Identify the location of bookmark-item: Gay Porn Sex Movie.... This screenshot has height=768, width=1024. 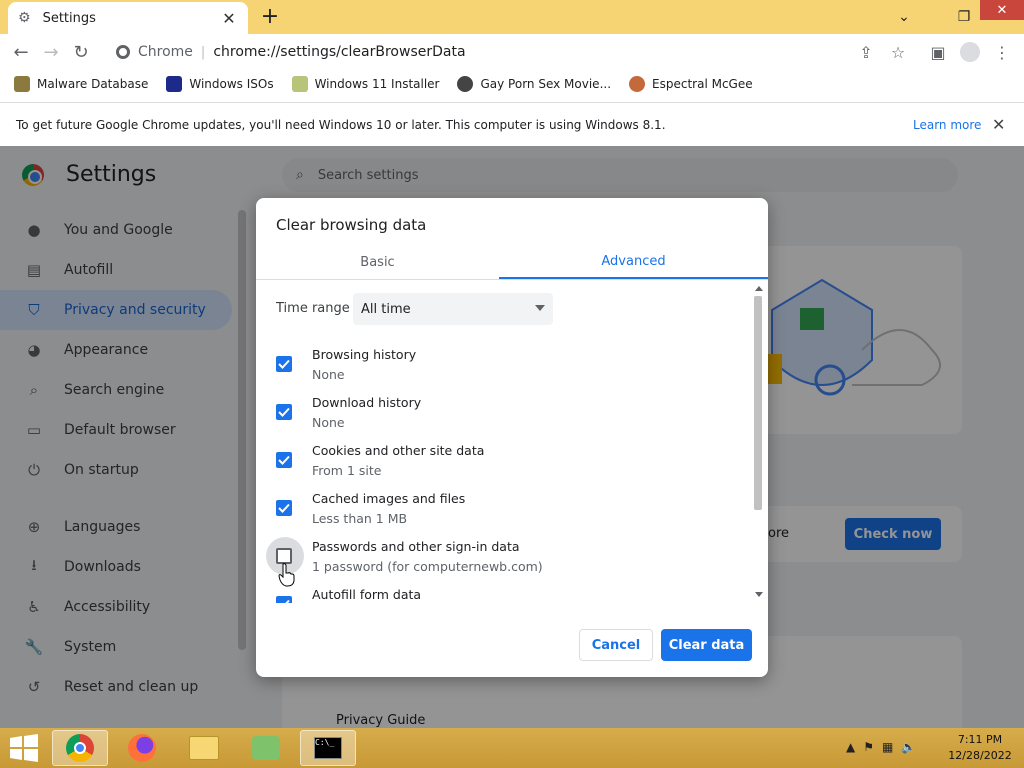
(534, 84).